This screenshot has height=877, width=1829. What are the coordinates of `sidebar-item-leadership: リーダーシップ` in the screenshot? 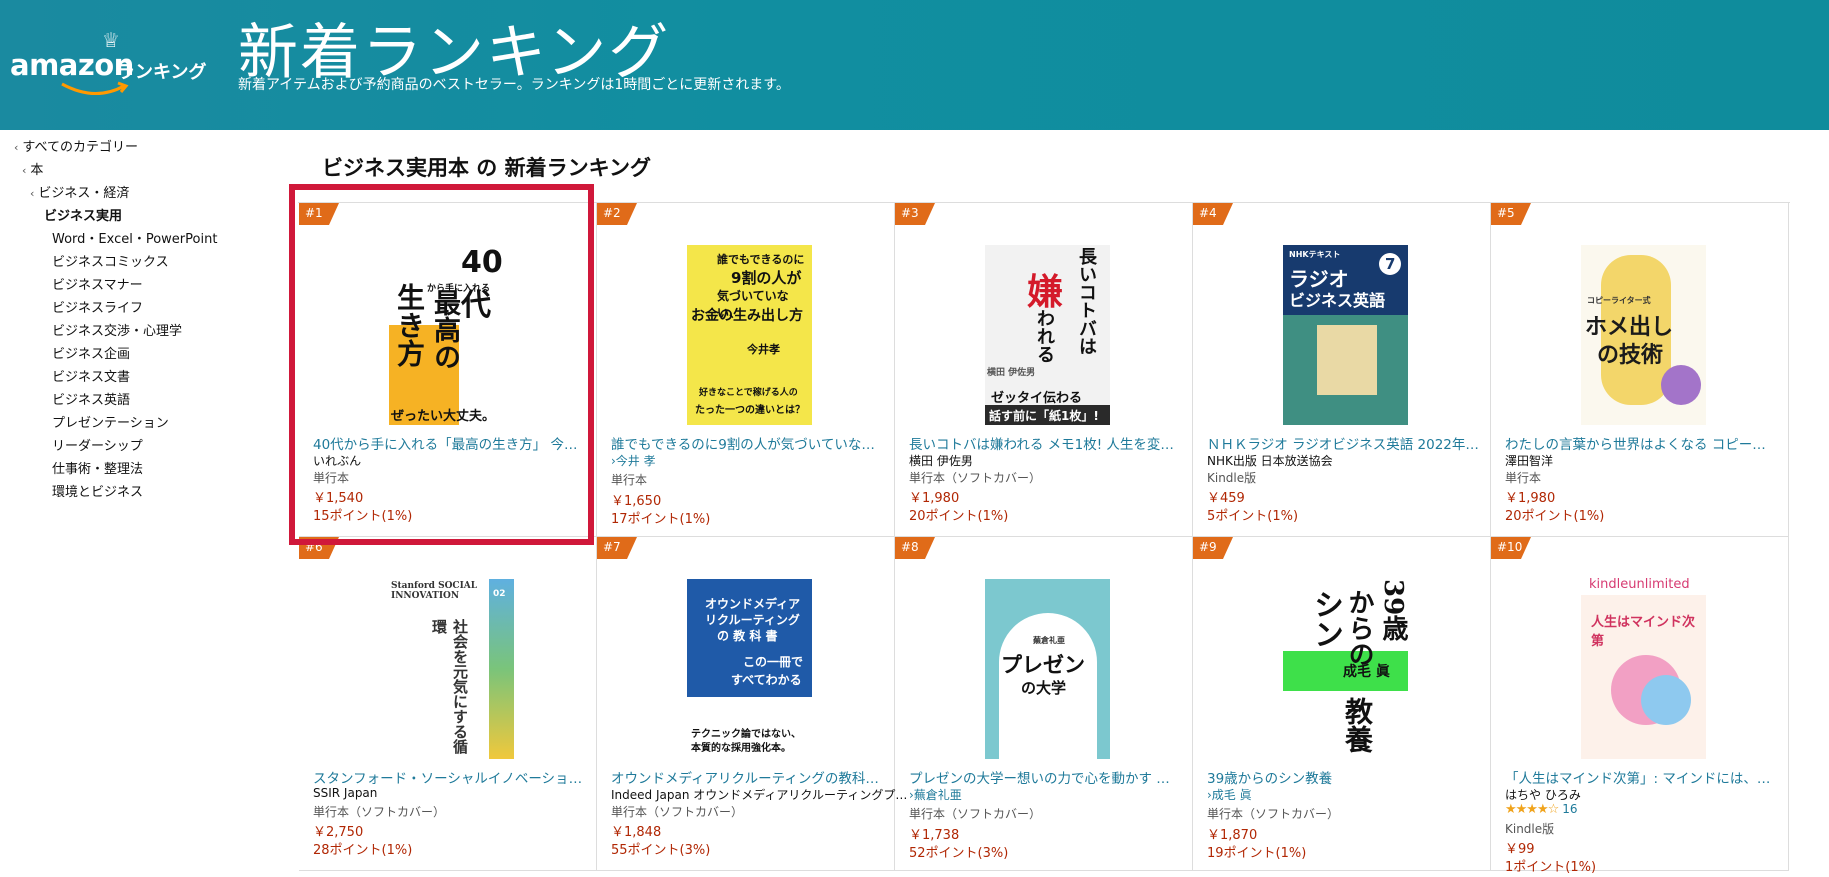 It's located at (97, 444).